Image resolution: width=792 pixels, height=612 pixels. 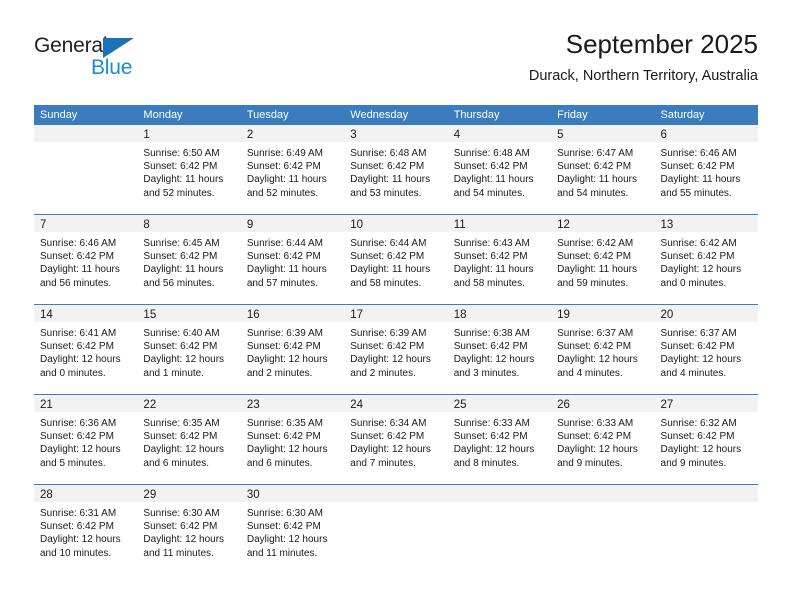 I want to click on day-number-bar: 14, so click(x=86, y=313).